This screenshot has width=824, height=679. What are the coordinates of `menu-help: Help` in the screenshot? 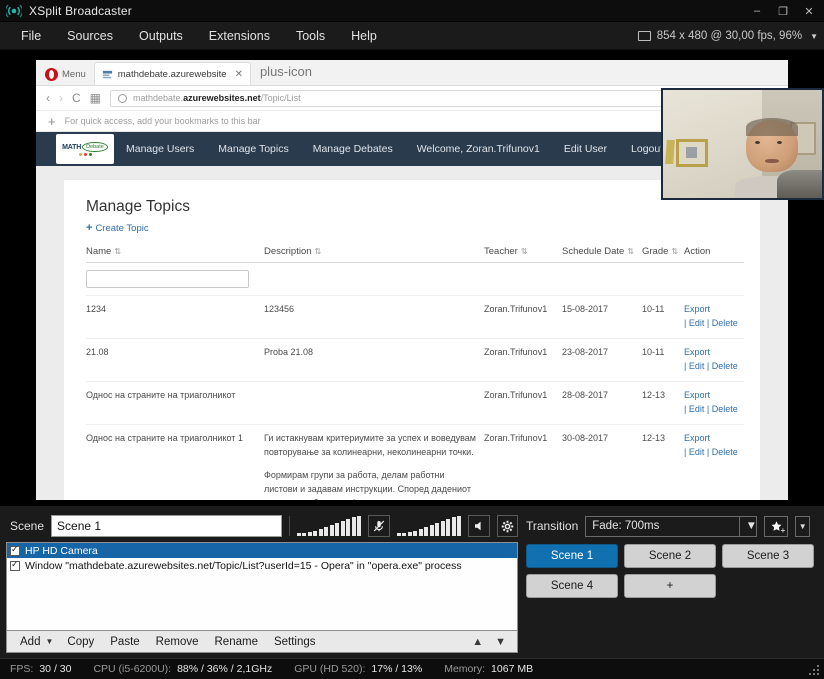 It's located at (364, 36).